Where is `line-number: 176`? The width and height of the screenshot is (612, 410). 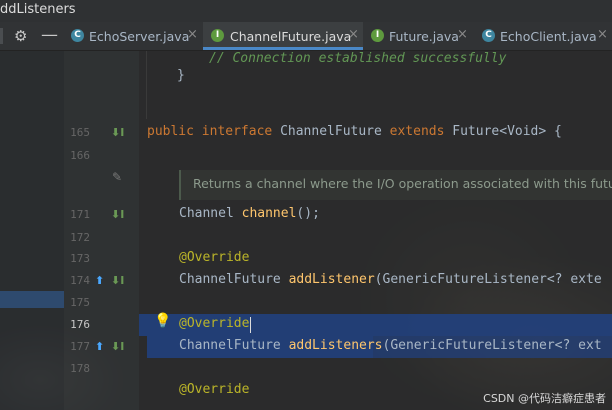 line-number: 176 is located at coordinates (80, 324).